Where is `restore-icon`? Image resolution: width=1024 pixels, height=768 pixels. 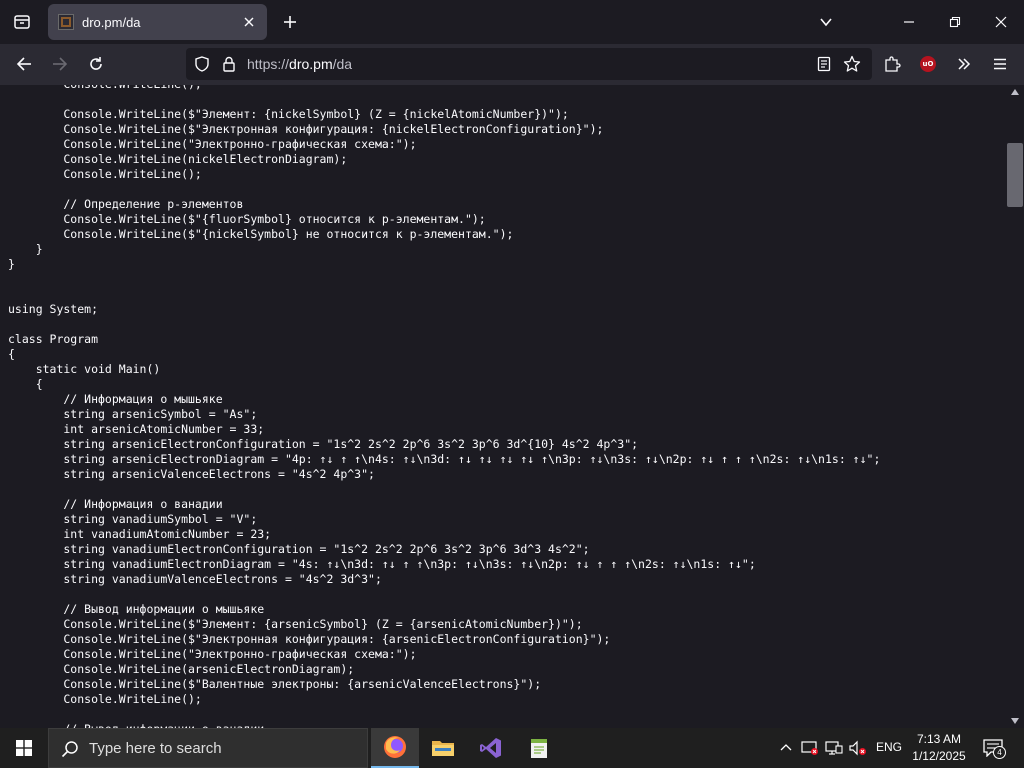 restore-icon is located at coordinates (955, 22).